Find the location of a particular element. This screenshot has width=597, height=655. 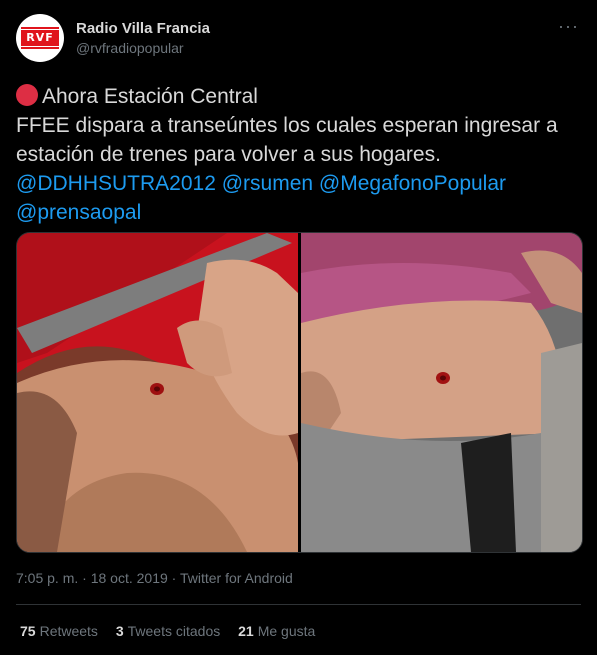

retweets-label: Retweets is located at coordinates (68, 631).